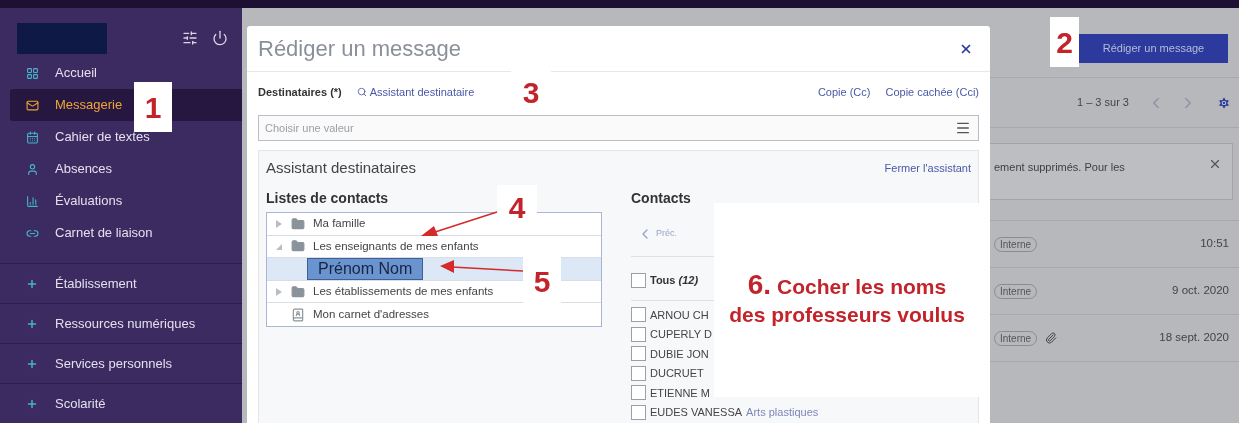  Describe the element at coordinates (1051, 338) in the screenshot. I see `paperclip-icon` at that location.